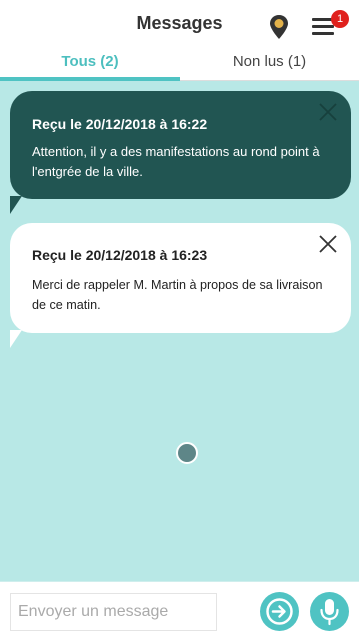  Describe the element at coordinates (113, 612) in the screenshot. I see `message-input` at that location.